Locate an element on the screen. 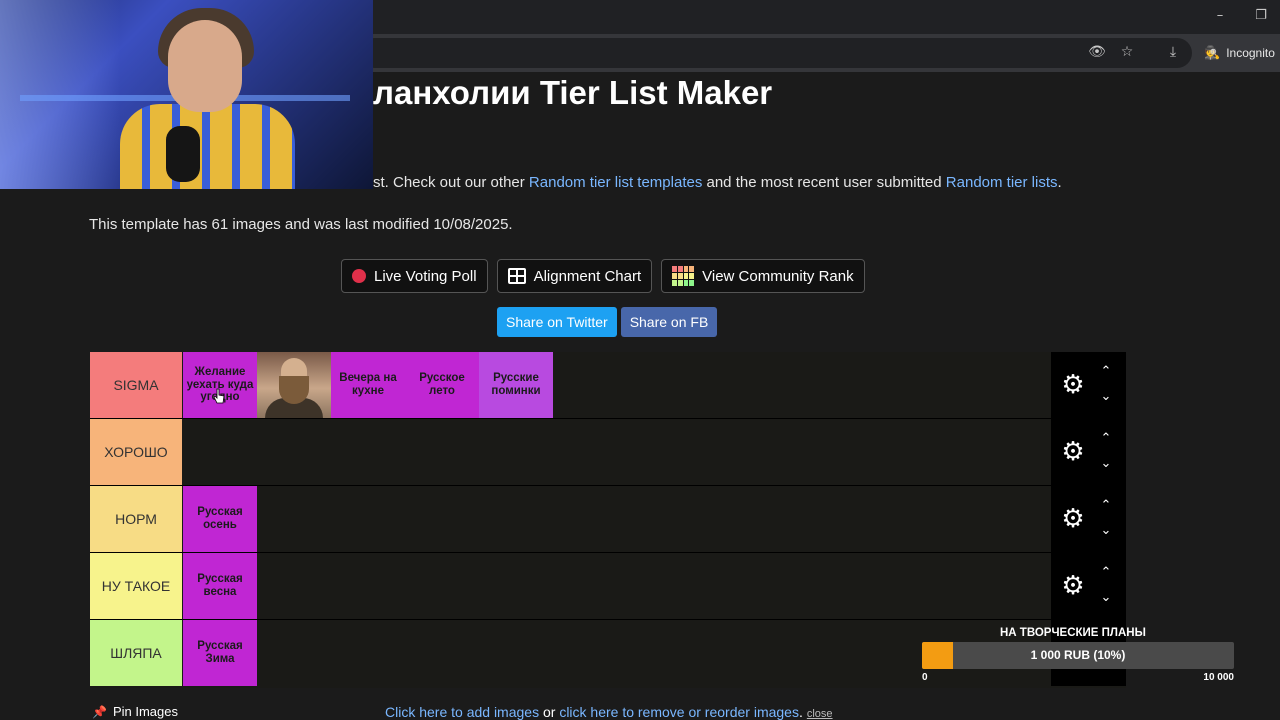 The height and width of the screenshot is (720, 1280). incognito-label: Incognito is located at coordinates (1250, 53).